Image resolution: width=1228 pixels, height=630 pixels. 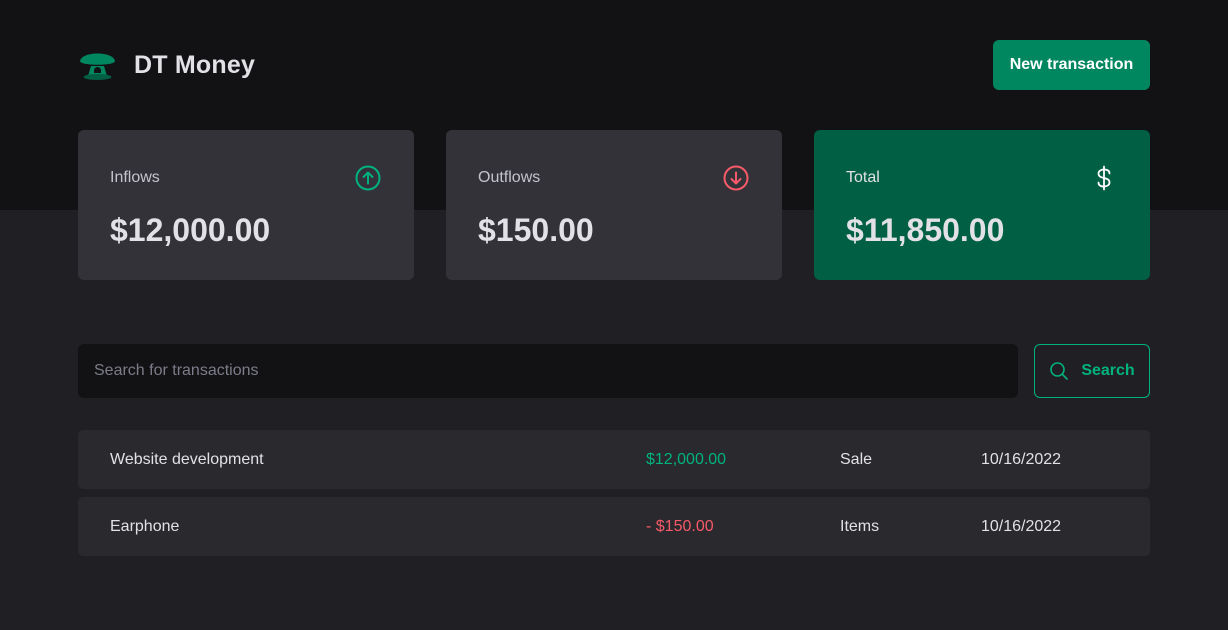 I want to click on summary-card-label: Outflows, so click(x=509, y=177).